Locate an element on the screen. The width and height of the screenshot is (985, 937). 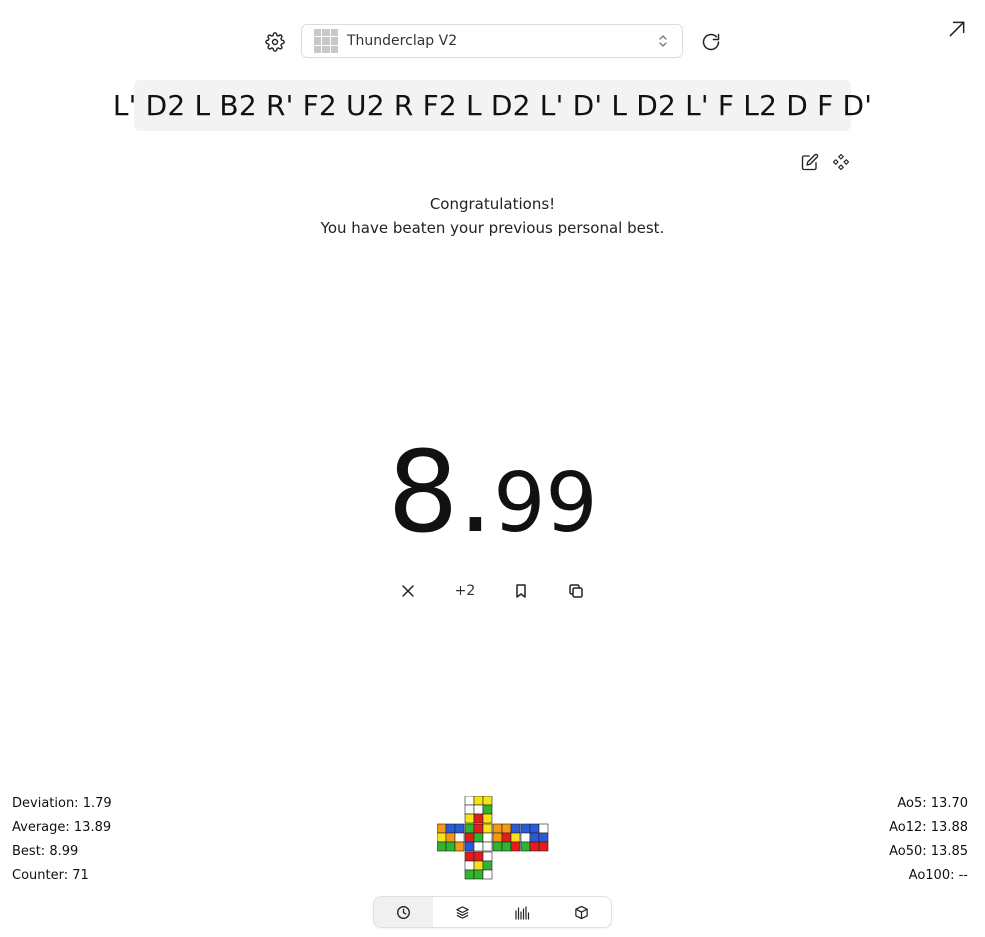
bookmark-button is located at coordinates (521, 591).